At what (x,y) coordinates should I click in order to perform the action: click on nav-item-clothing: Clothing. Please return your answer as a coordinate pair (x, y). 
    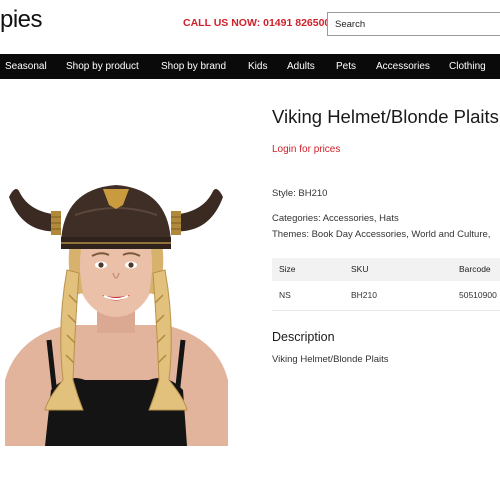
    Looking at the image, I should click on (467, 66).